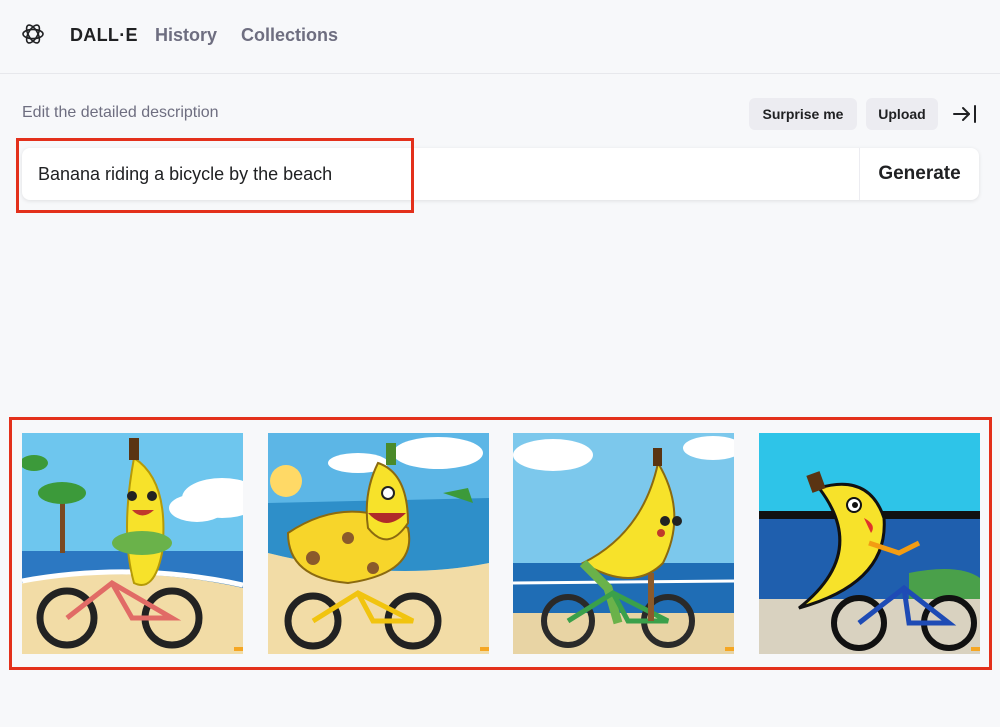 The width and height of the screenshot is (1000, 727). Describe the element at coordinates (919, 174) in the screenshot. I see `generate-button: Generate` at that location.